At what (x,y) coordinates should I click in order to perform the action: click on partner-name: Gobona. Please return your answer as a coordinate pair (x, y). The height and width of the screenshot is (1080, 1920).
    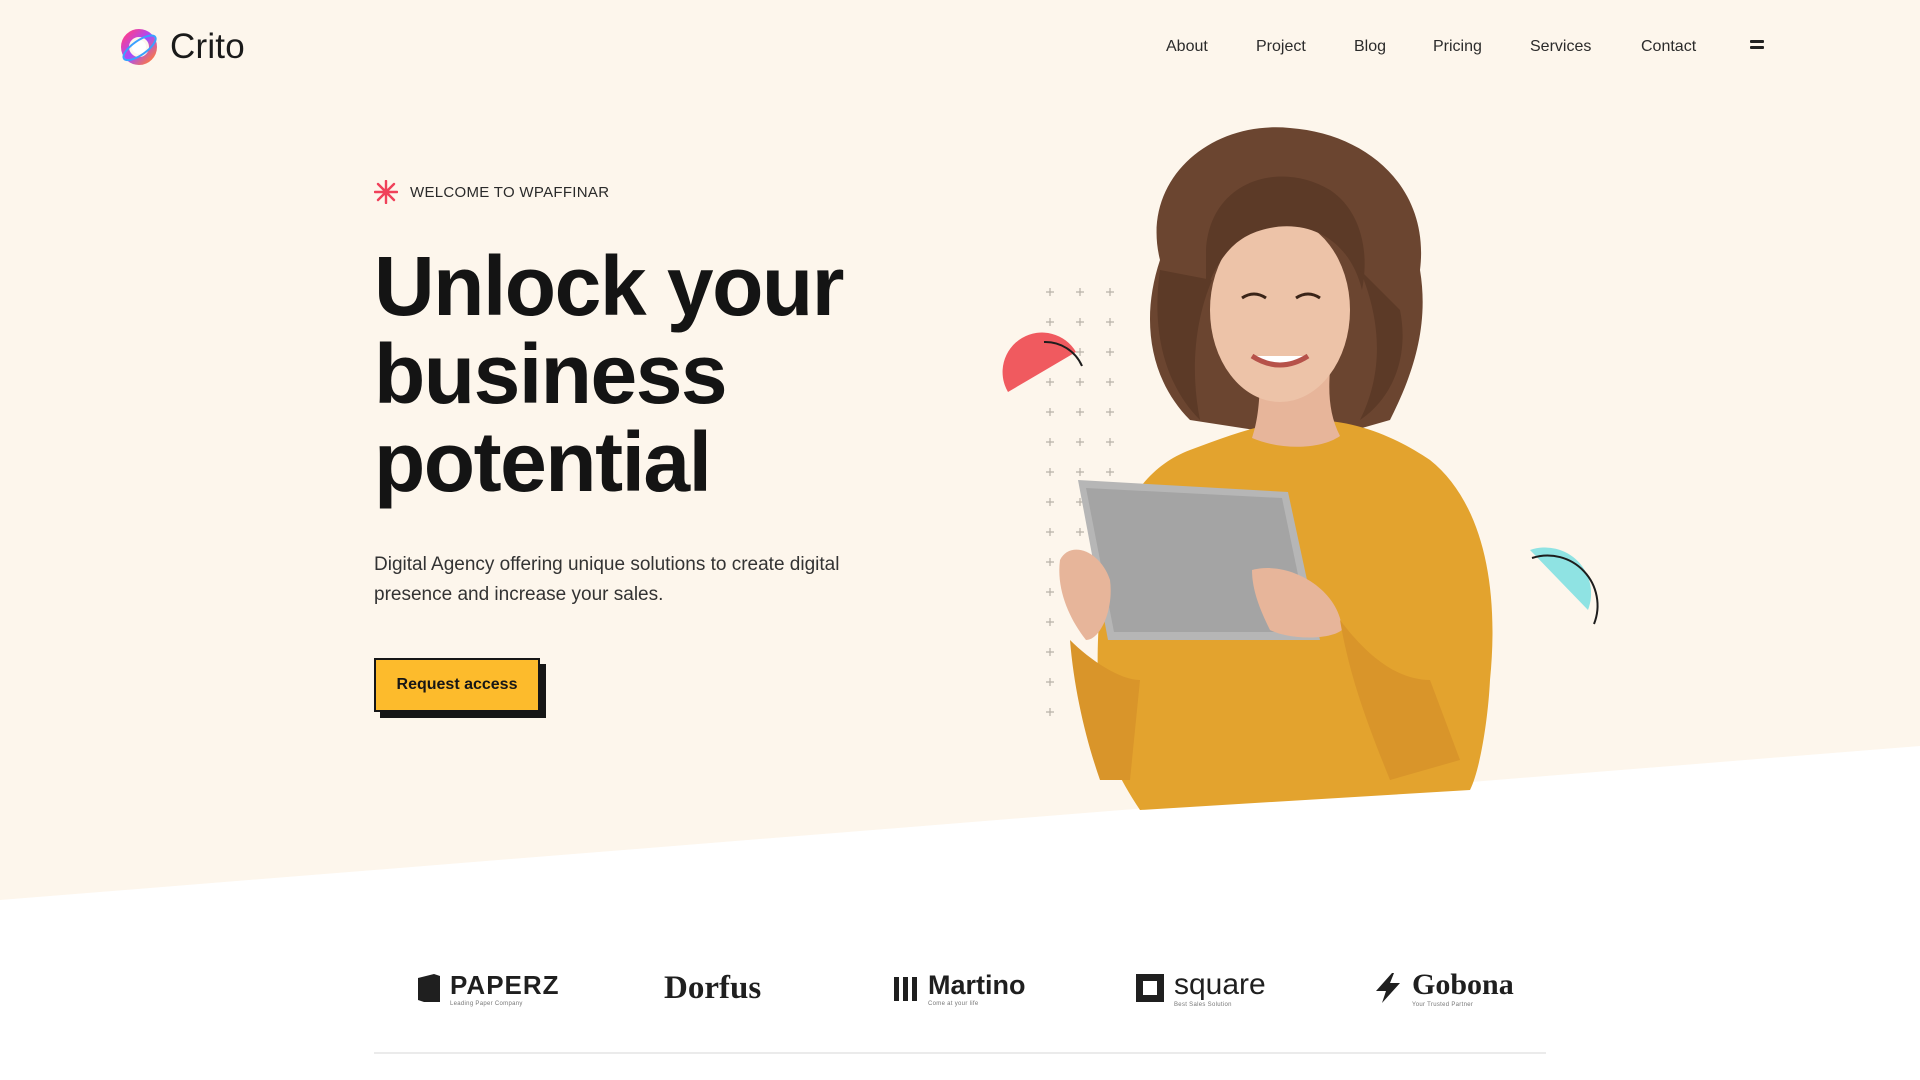
    Looking at the image, I should click on (1463, 984).